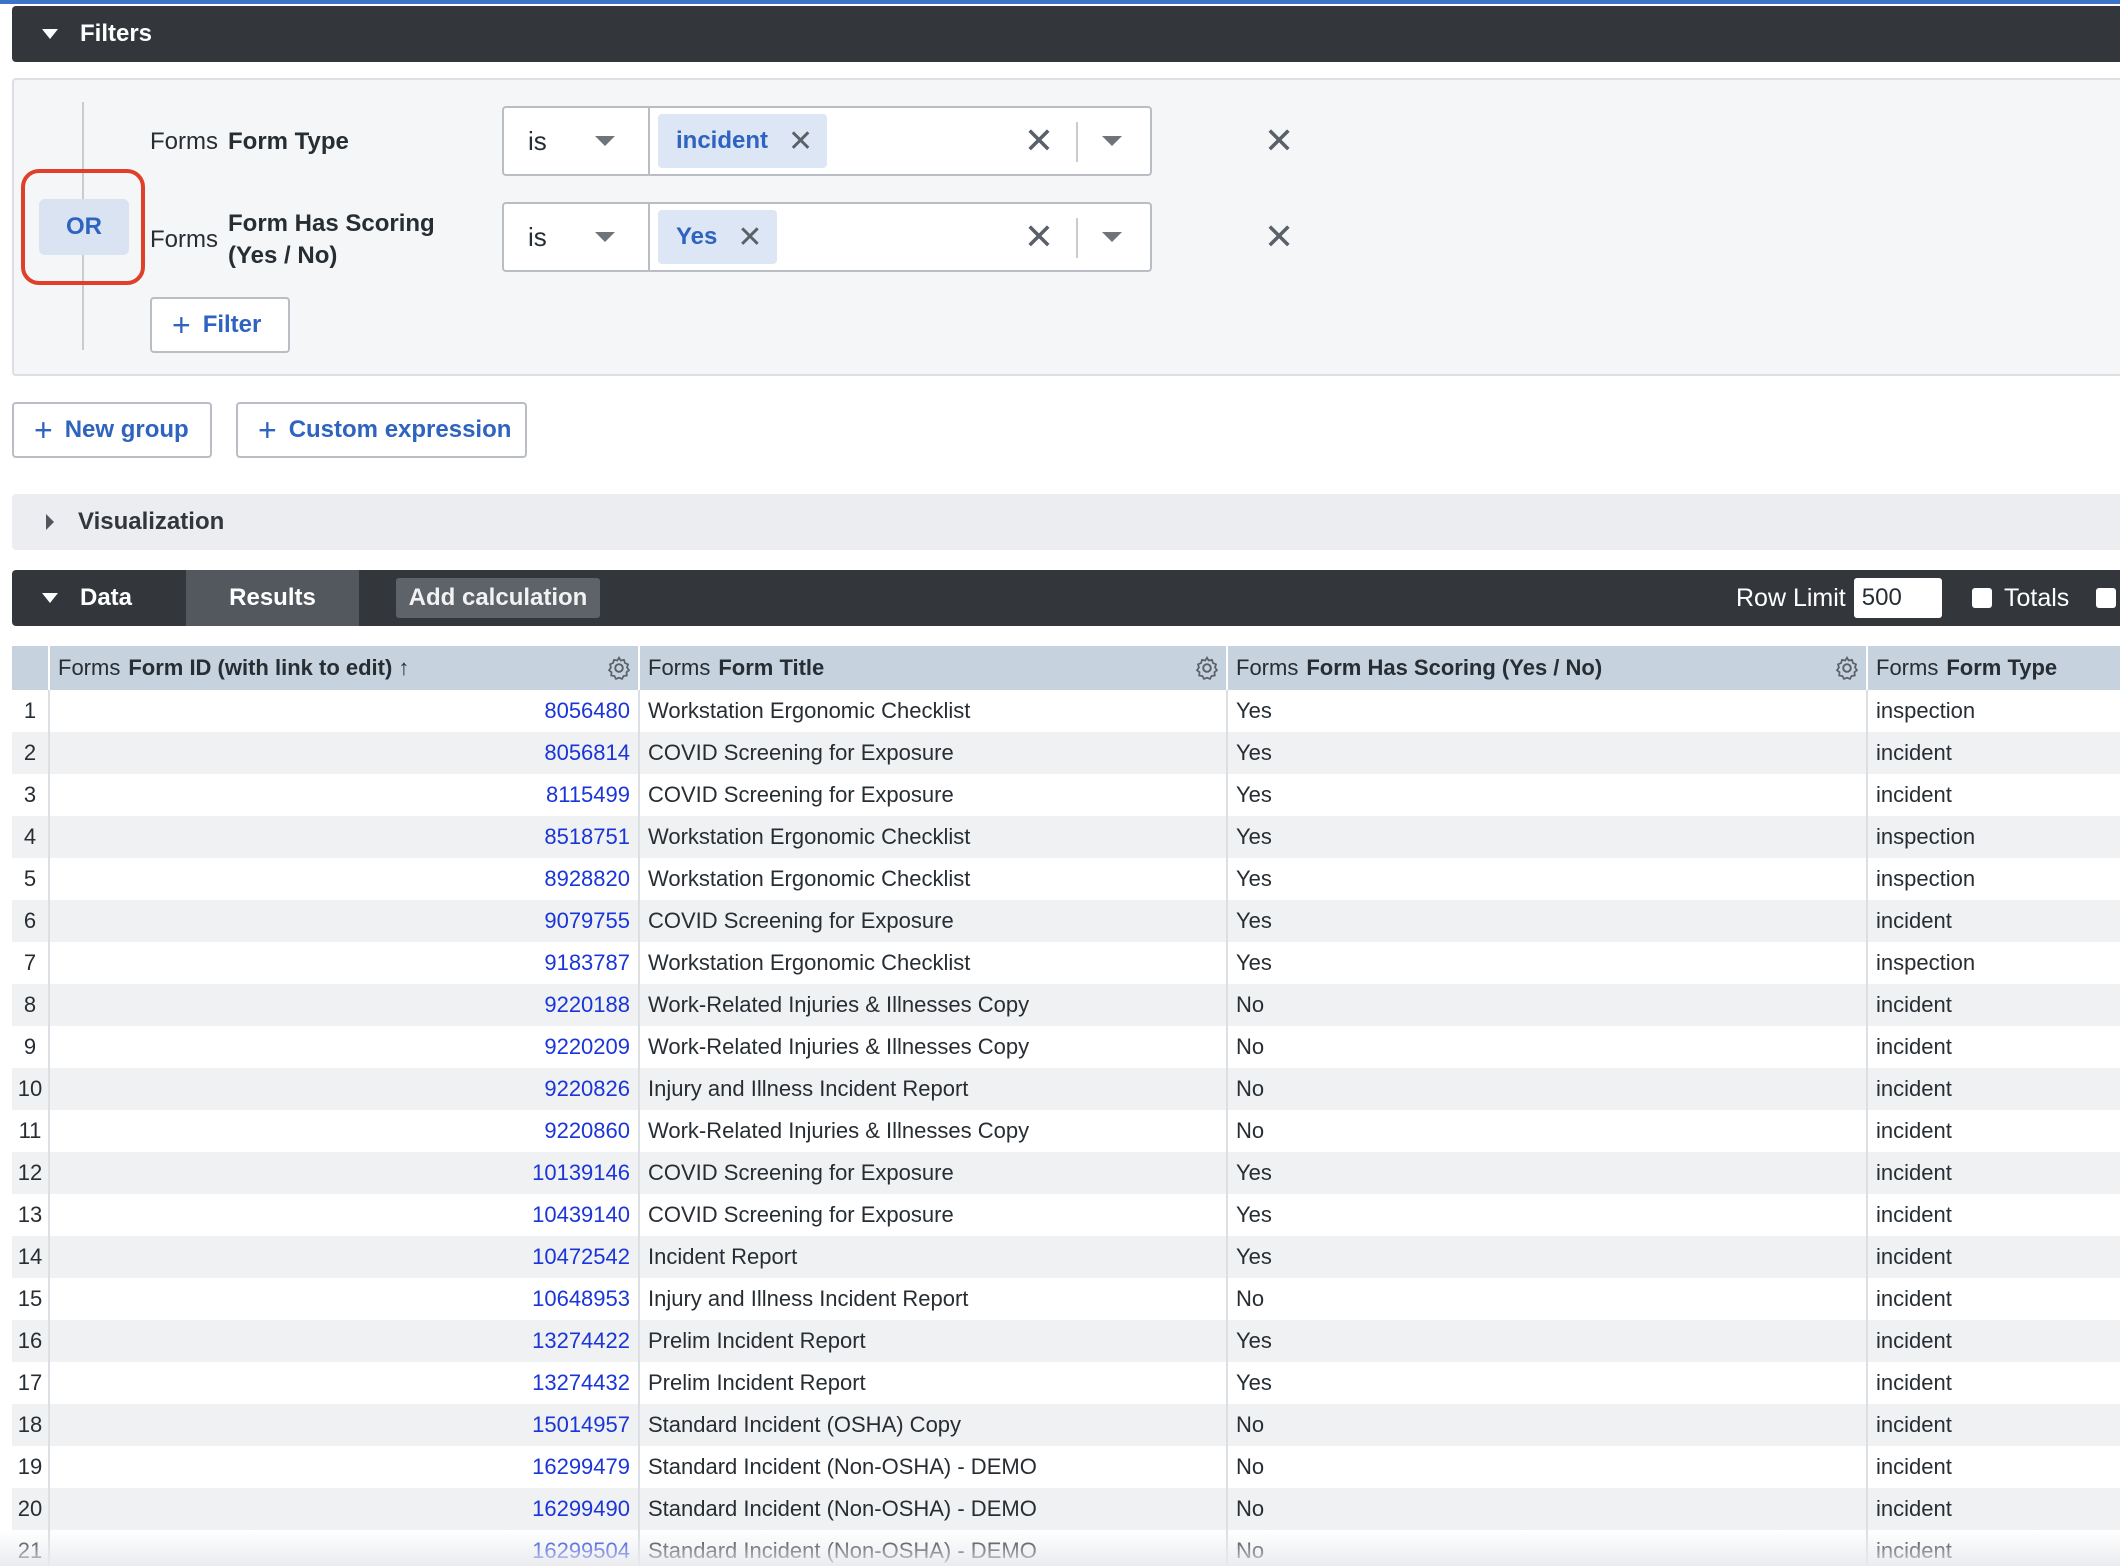 The image size is (2120, 1566). Describe the element at coordinates (31, 1173) in the screenshot. I see `row-number: 12` at that location.